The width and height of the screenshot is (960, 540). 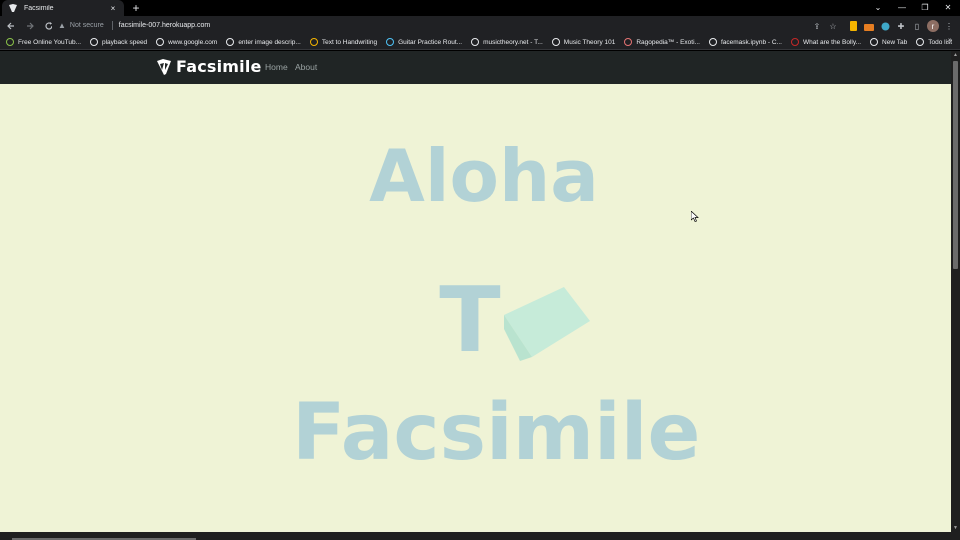 I want to click on share-icon: ⇪, so click(x=817, y=26).